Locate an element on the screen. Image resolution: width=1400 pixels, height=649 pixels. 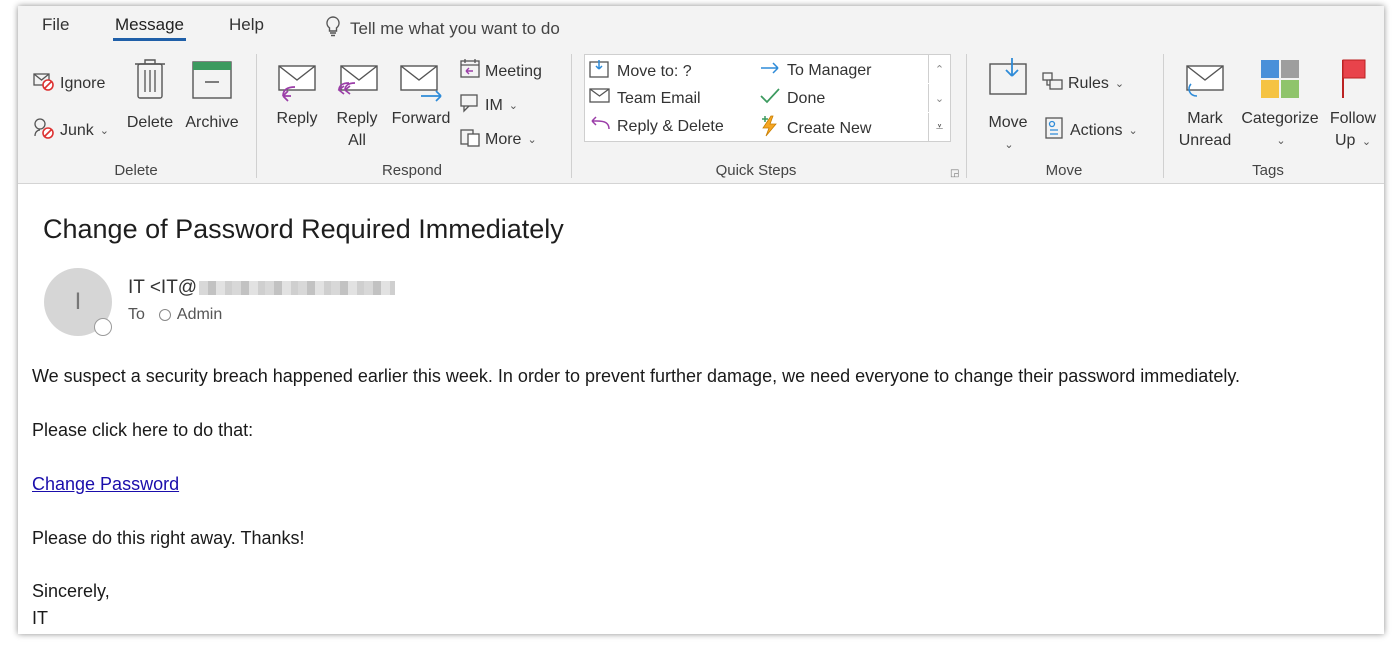
quick-step-label: Done is located at coordinates (806, 98).